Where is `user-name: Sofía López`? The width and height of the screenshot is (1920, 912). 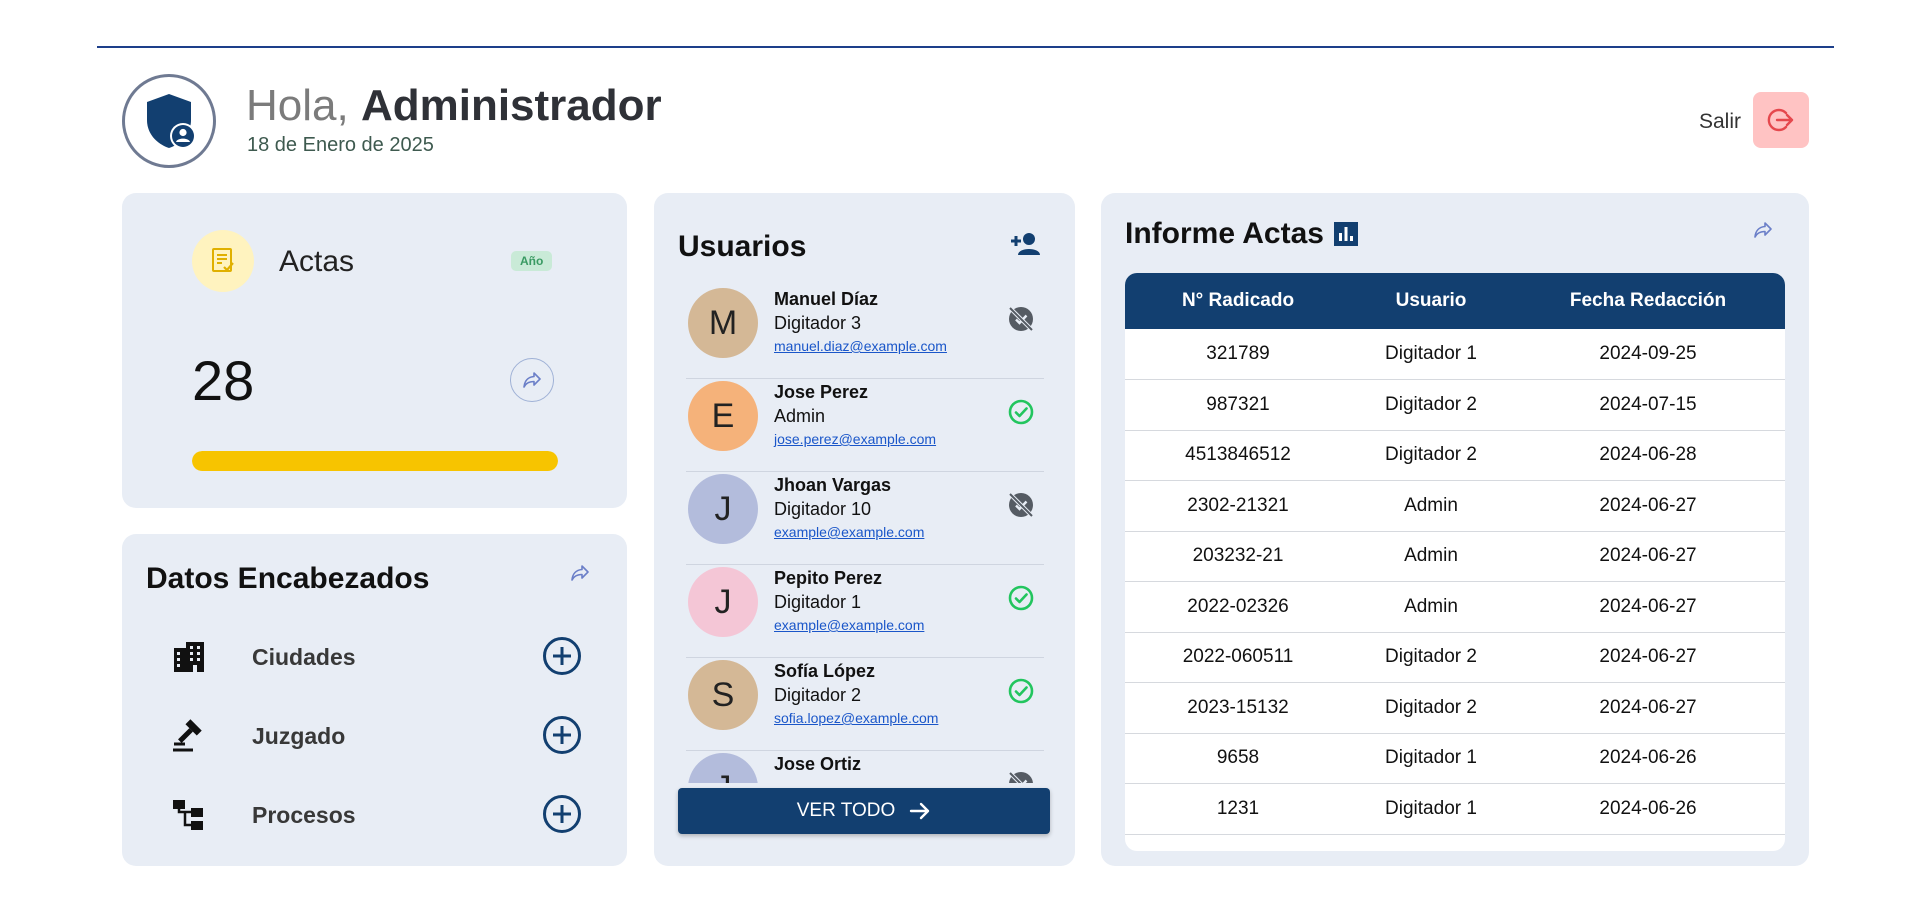
user-name: Sofía López is located at coordinates (825, 671).